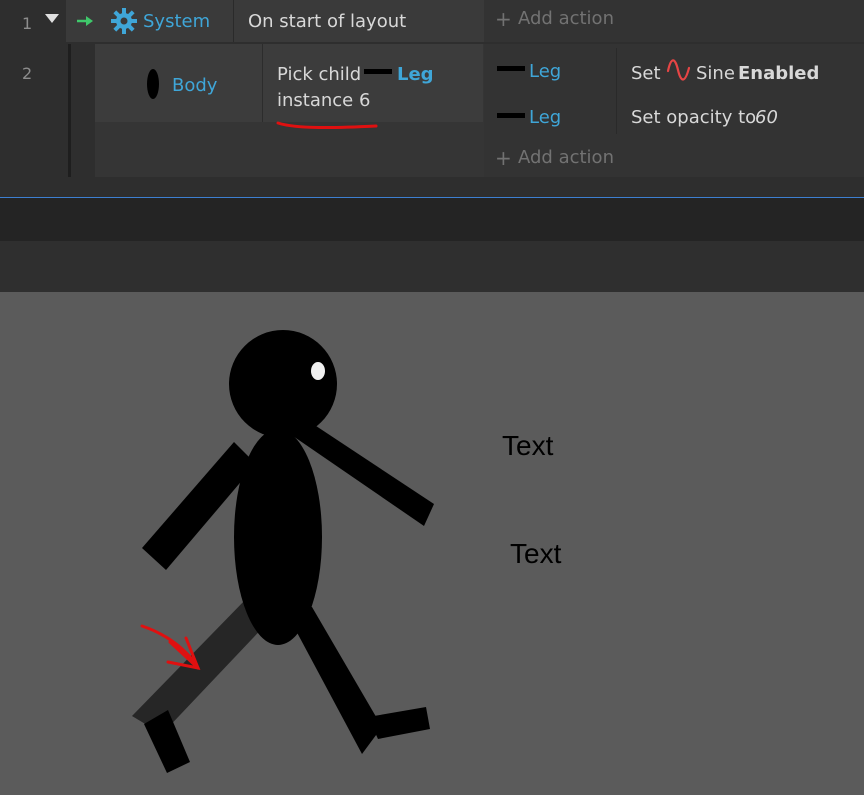 This screenshot has width=864, height=795. Describe the element at coordinates (415, 74) in the screenshot. I see `leg-object-label: Leg` at that location.